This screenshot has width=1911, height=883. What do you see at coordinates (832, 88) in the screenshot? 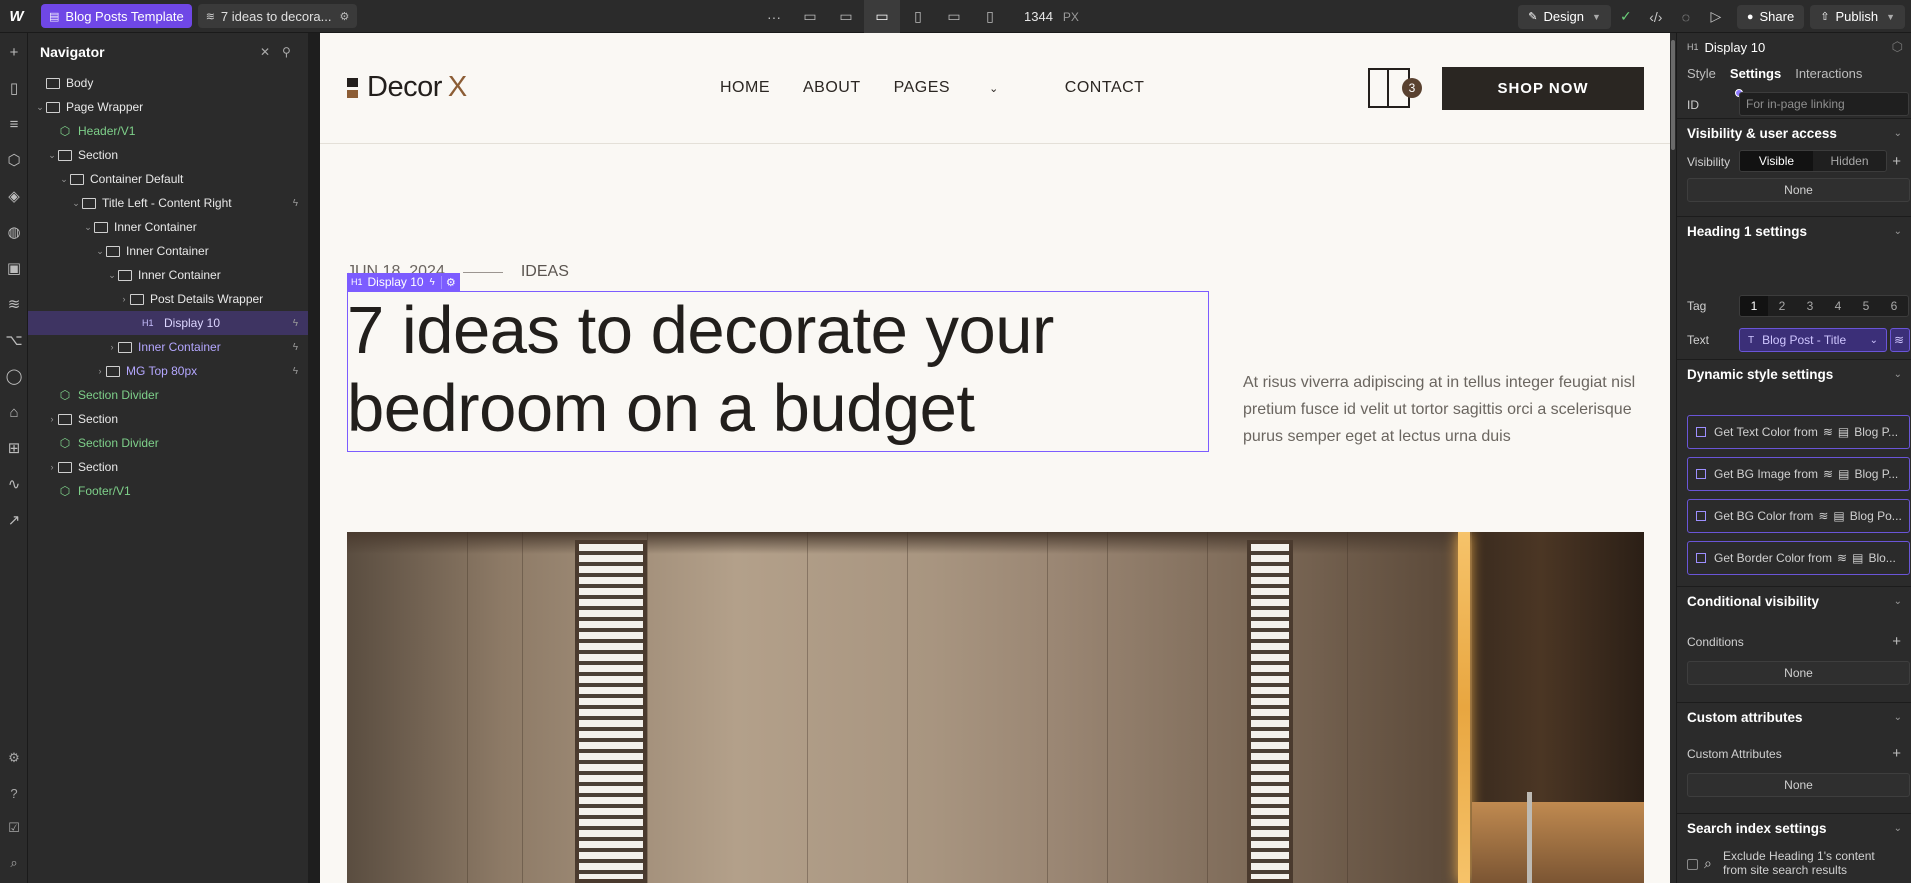
I see `menu-about: ABOUT` at bounding box center [832, 88].